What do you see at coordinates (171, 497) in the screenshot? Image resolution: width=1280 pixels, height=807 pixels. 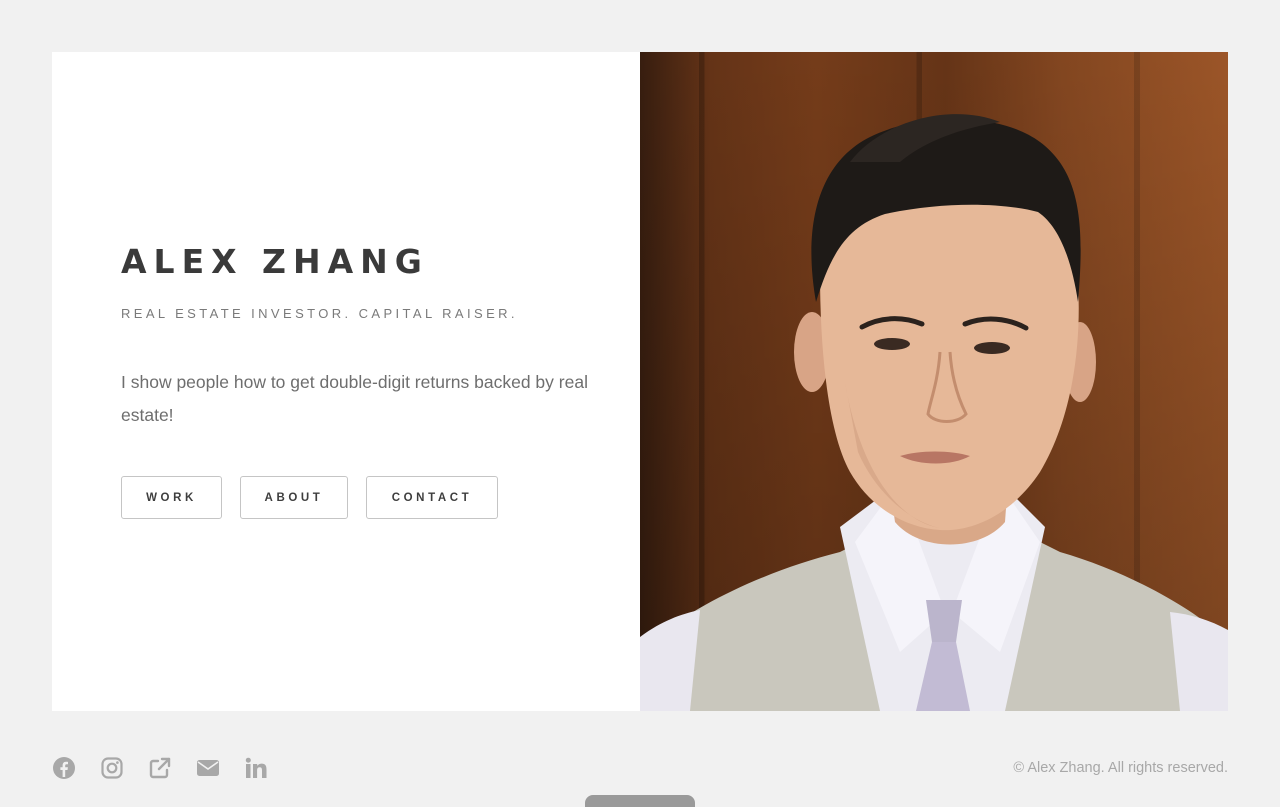 I see `work-button: WORK` at bounding box center [171, 497].